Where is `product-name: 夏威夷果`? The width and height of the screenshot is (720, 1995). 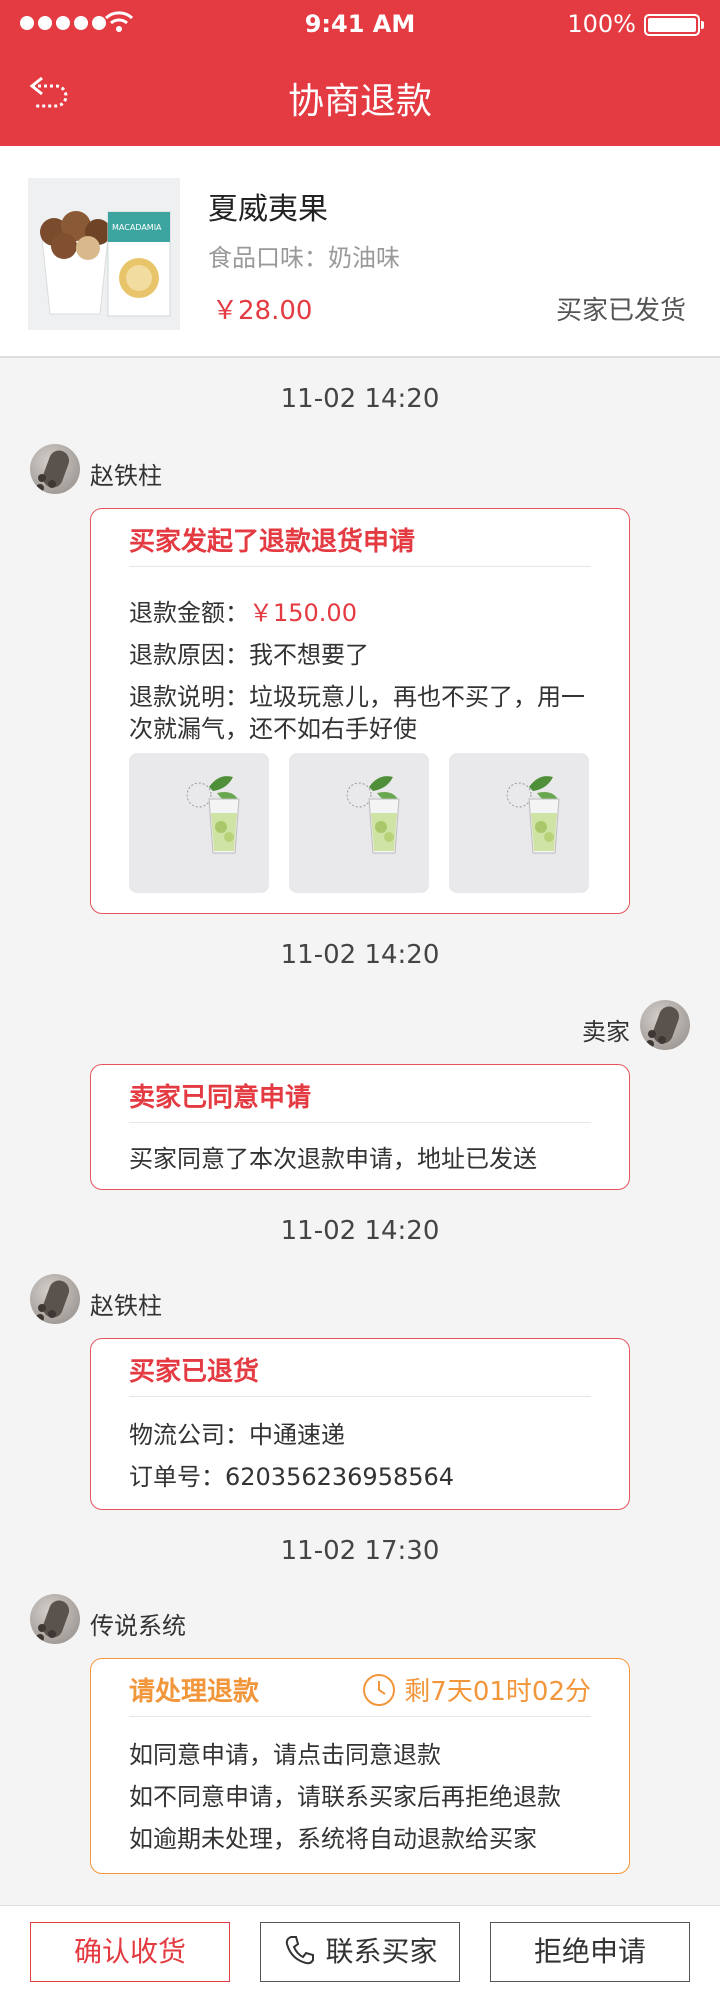
product-name: 夏威夷果 is located at coordinates (268, 209).